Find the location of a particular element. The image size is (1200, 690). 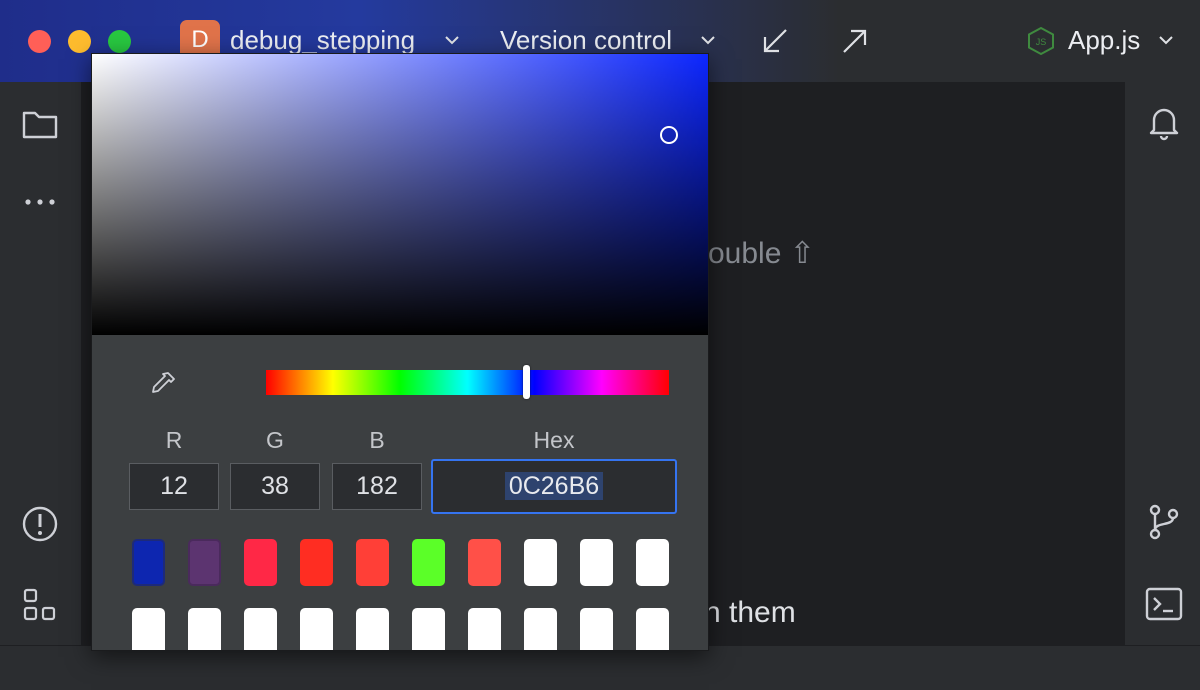

editor-hint-text: ouble ⇧ is located at coordinates (761, 253).